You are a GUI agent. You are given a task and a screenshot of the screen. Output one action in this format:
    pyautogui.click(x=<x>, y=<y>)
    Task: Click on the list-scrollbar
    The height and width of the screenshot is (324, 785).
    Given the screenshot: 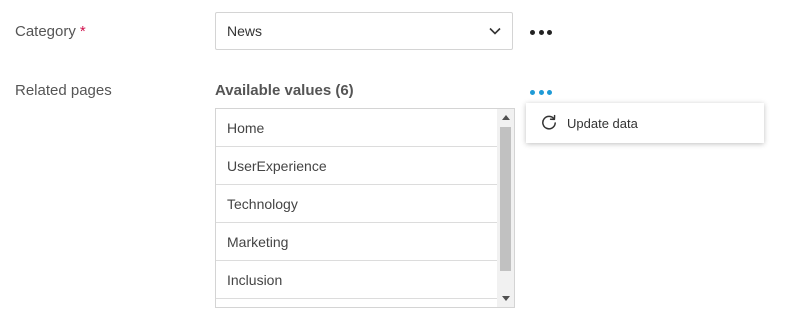 What is the action you would take?
    pyautogui.click(x=505, y=208)
    